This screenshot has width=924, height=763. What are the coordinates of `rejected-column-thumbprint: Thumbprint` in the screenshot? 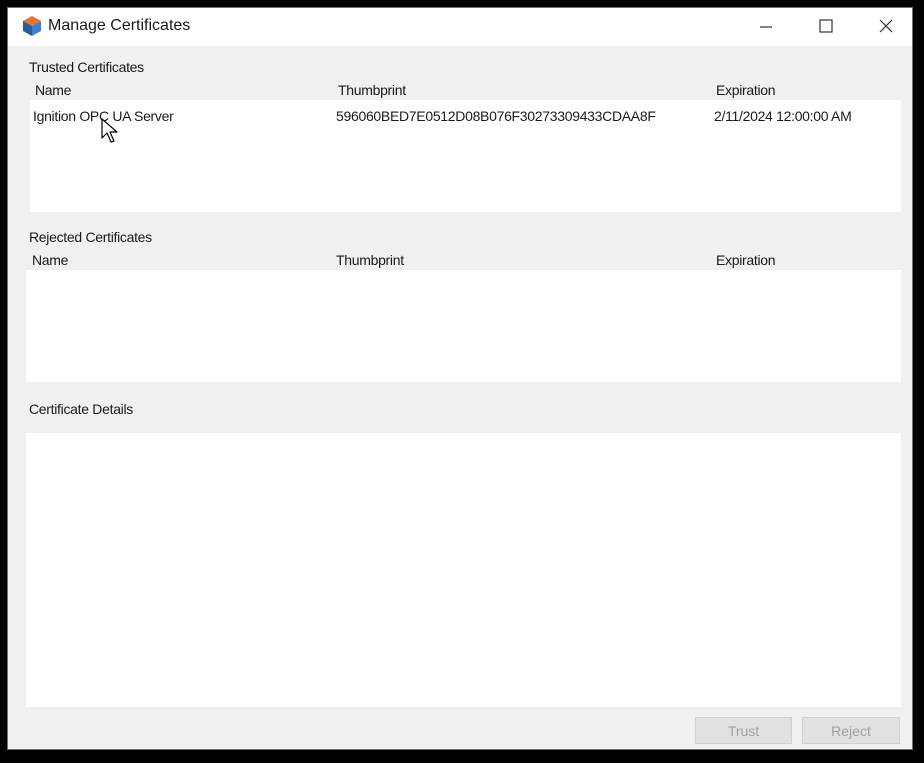 It's located at (370, 260).